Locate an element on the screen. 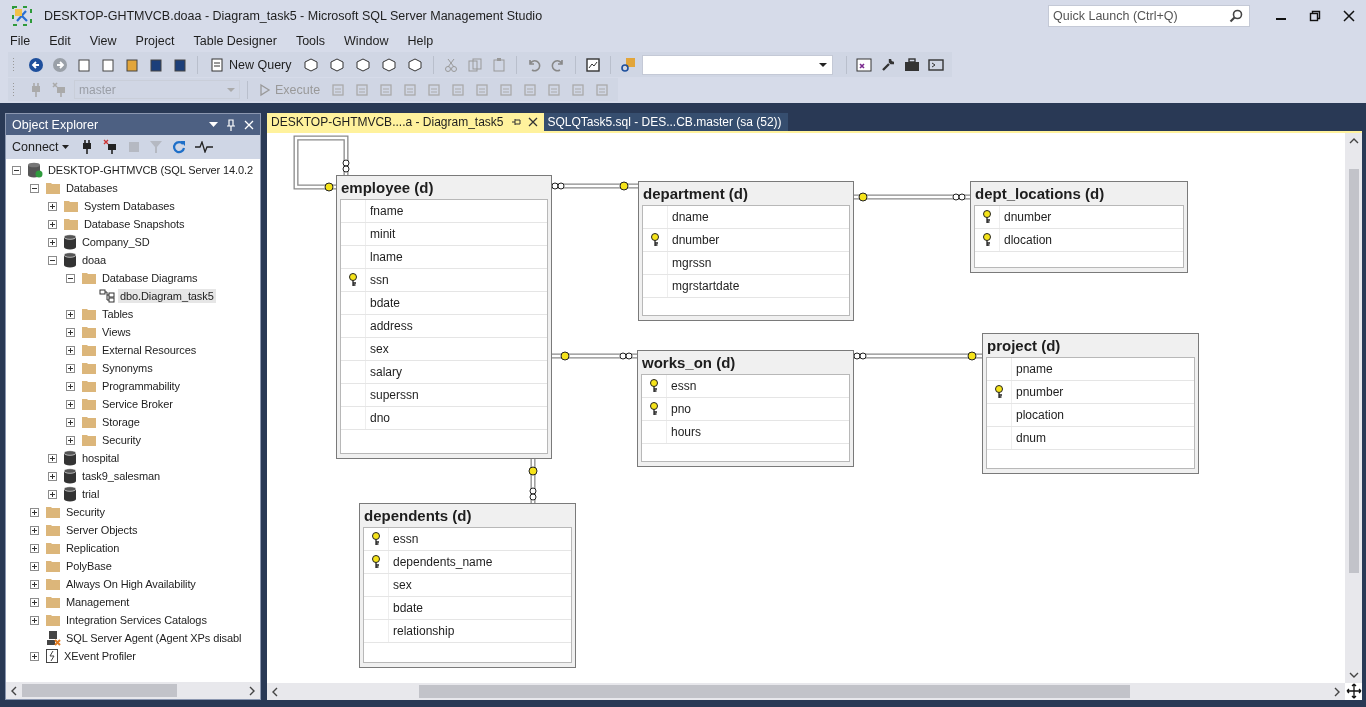  refresh-icon is located at coordinates (178, 147).